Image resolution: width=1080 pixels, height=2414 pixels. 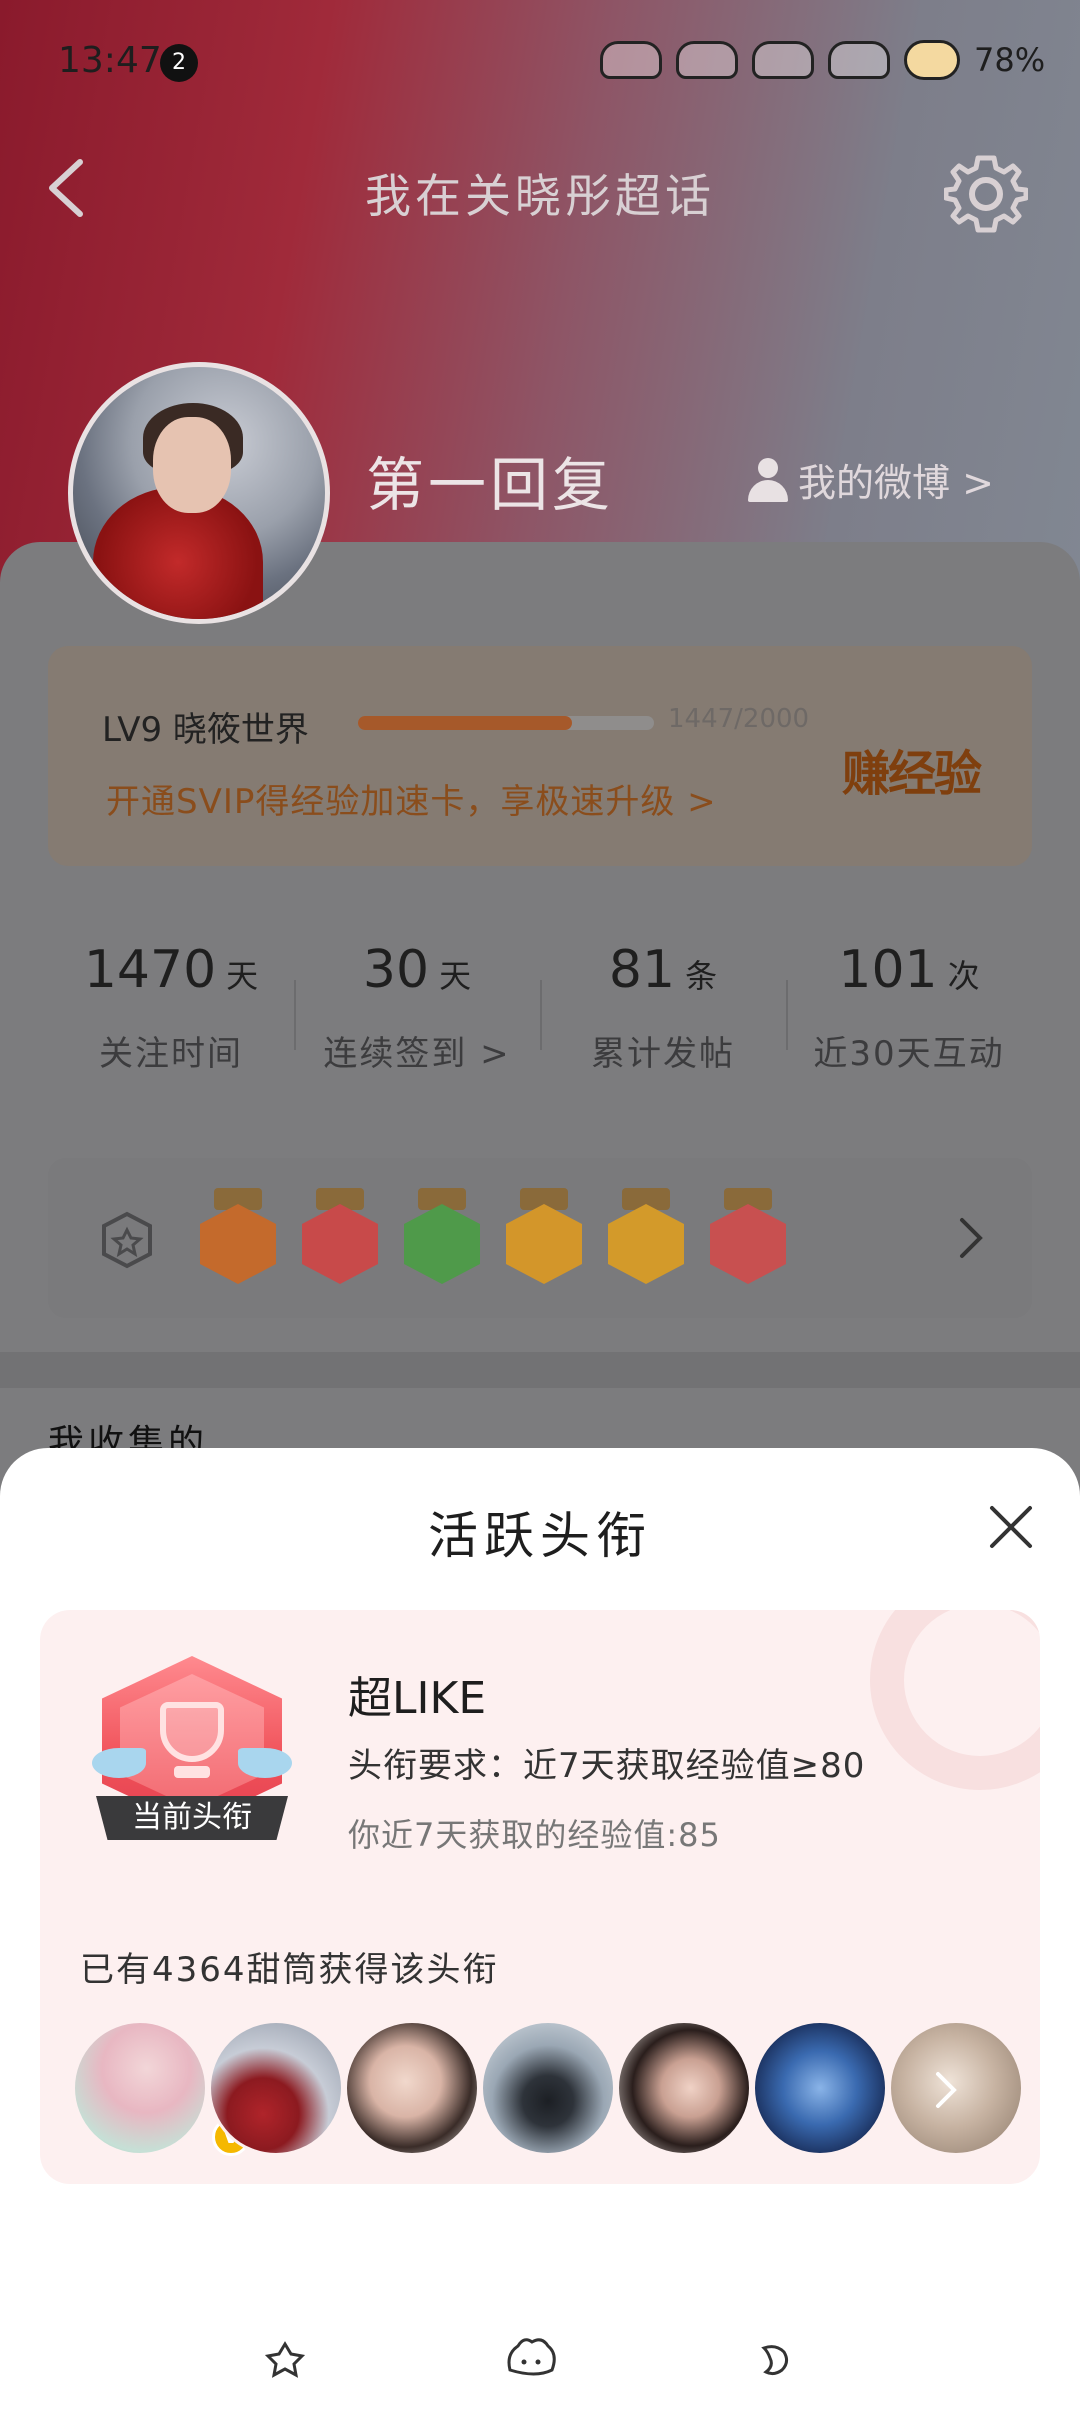 I want to click on bottom-nav-bar, so click(x=540, y=2359).